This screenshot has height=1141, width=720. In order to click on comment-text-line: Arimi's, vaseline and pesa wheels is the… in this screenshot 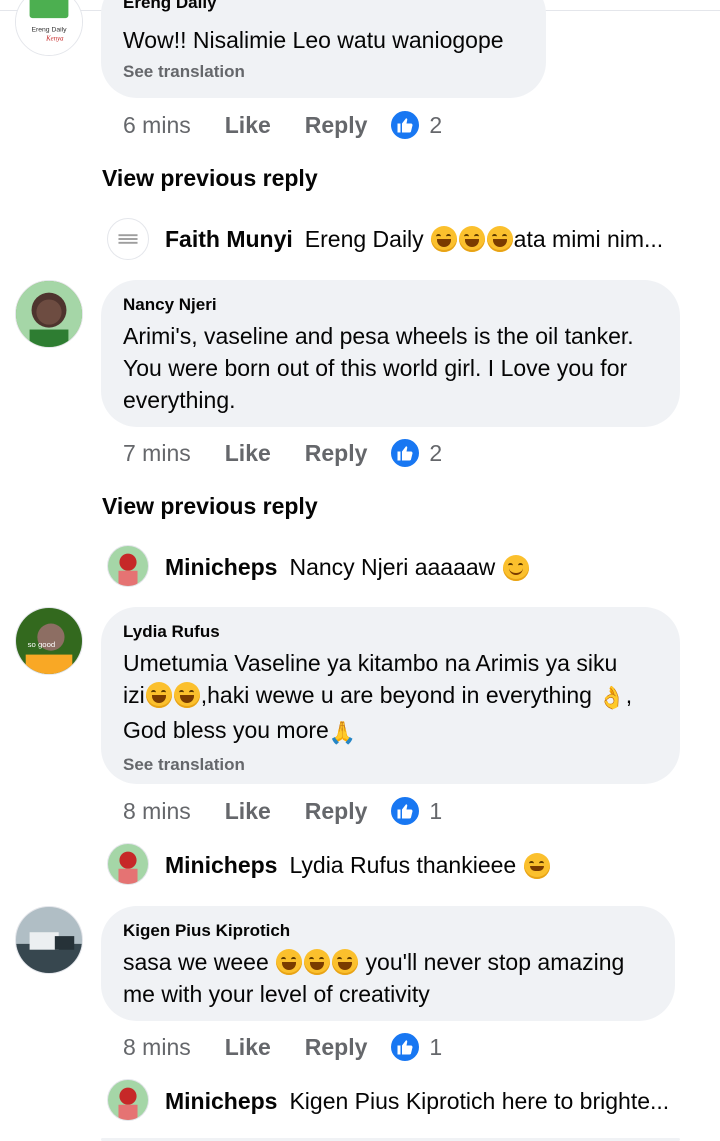, I will do `click(378, 336)`.